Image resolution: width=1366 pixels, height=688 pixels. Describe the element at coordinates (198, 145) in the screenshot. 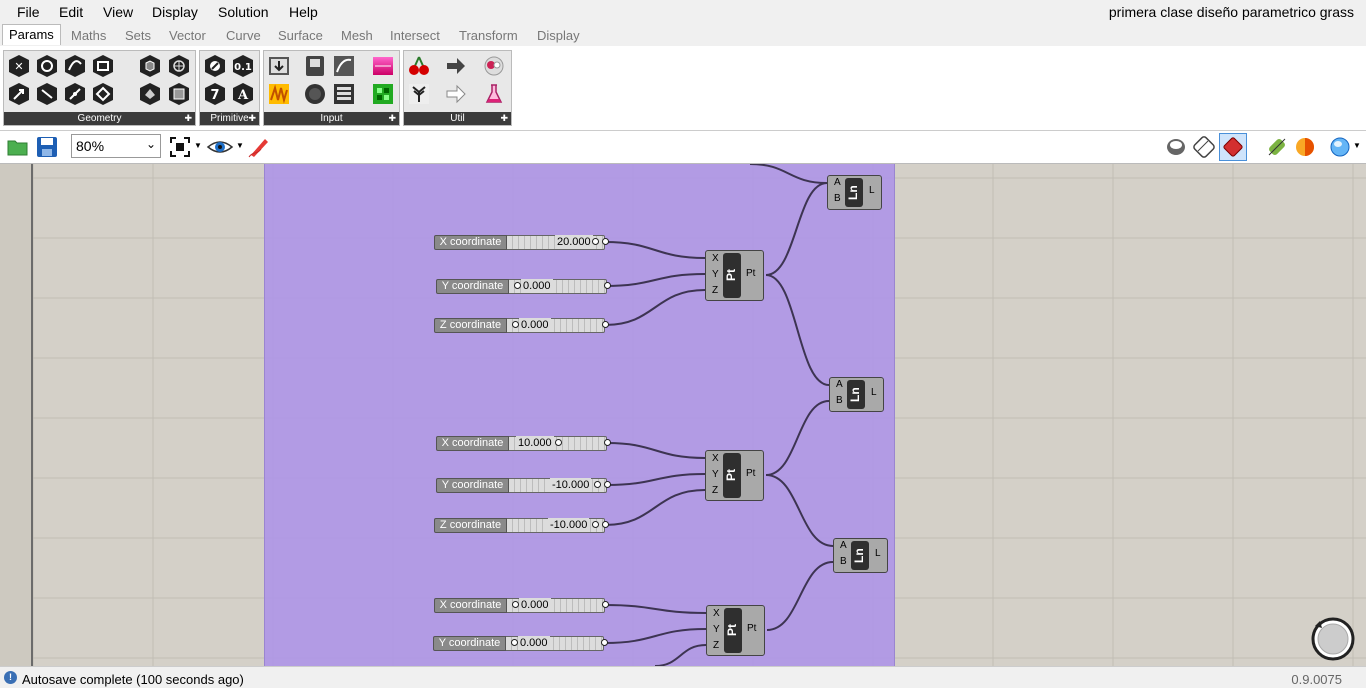

I see `zoom-extents-chevron-icon: ▼` at that location.